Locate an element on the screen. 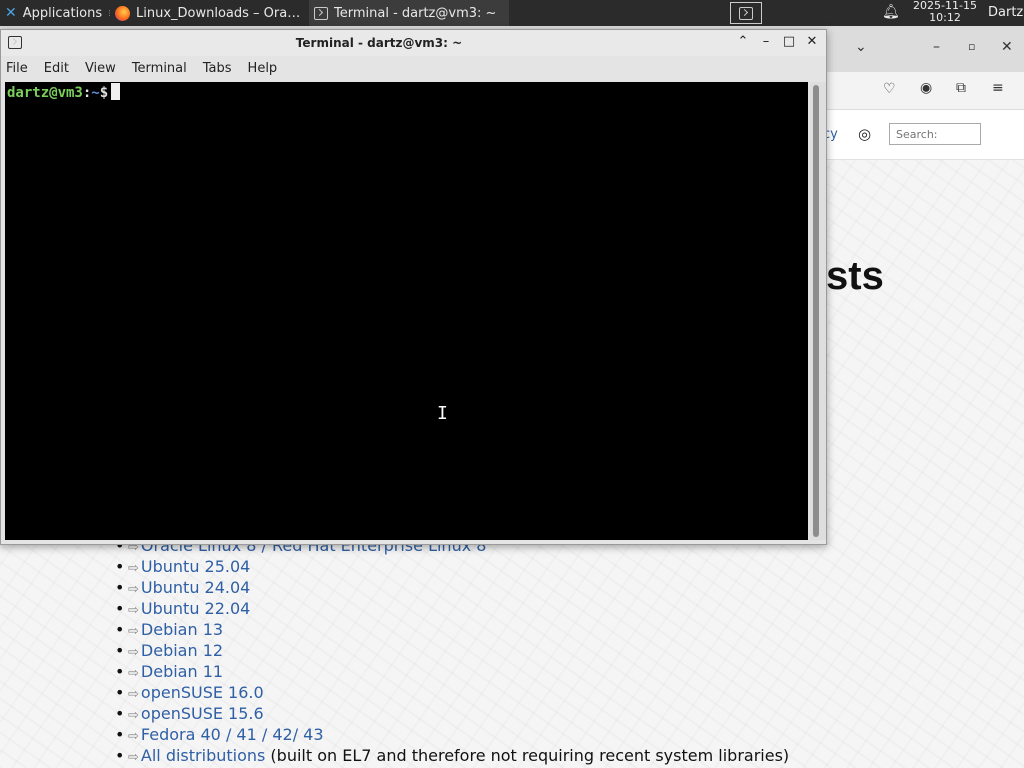 Image resolution: width=1024 pixels, height=768 pixels. download-item: ⇨Debian 13 is located at coordinates (452, 630).